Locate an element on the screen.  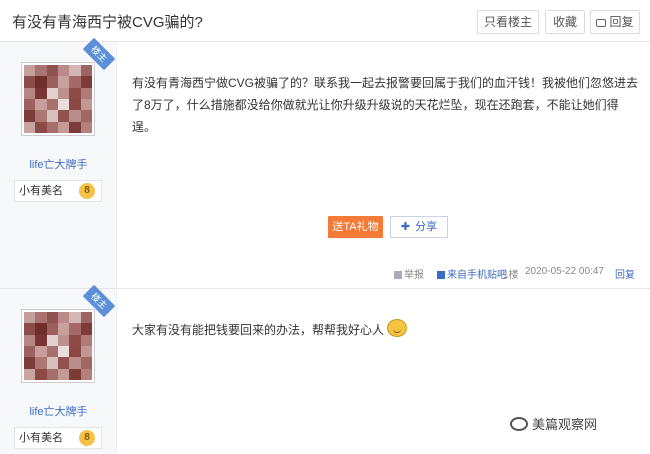
favorite-button: 收藏 is located at coordinates (565, 22).